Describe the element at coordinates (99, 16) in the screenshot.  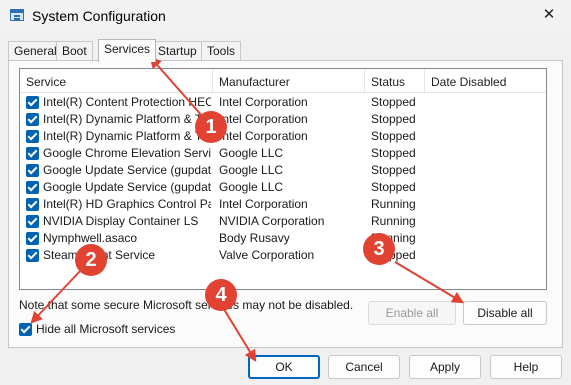
I see `window-title: System Configuration` at that location.